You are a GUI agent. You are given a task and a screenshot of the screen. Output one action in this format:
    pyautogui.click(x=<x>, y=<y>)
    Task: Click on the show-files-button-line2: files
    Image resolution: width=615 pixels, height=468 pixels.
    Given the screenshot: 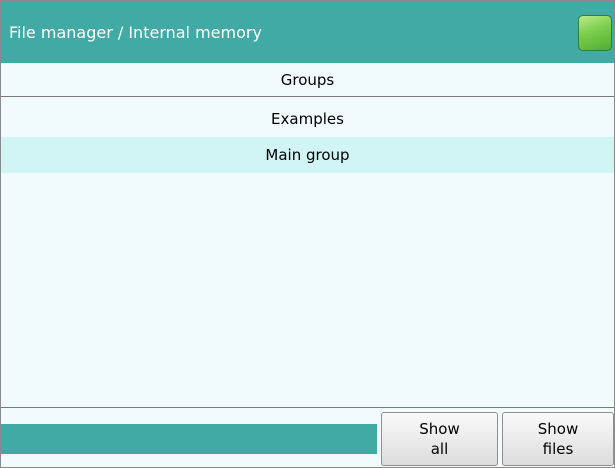 What is the action you would take?
    pyautogui.click(x=558, y=449)
    